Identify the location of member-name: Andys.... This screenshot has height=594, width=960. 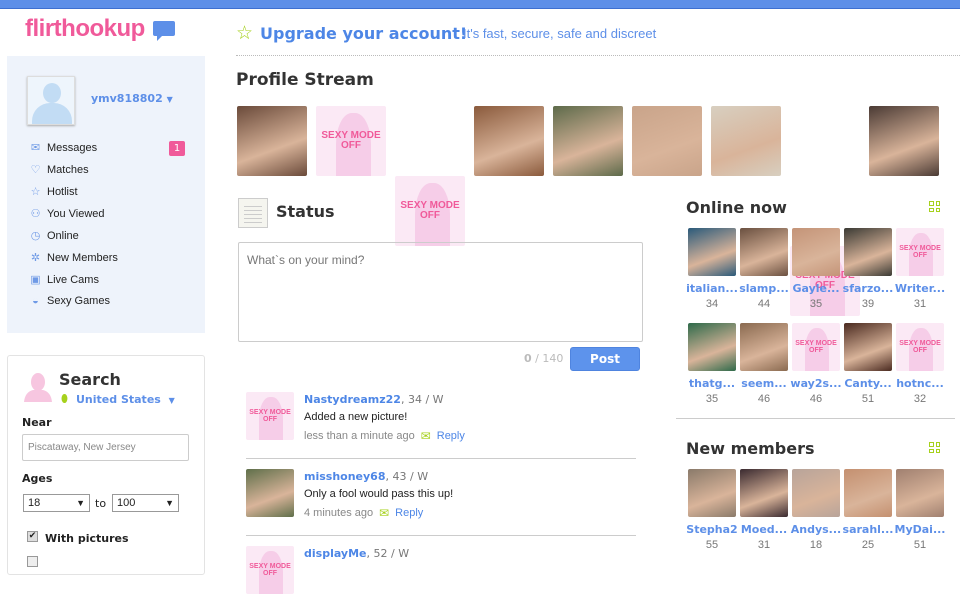
(816, 529).